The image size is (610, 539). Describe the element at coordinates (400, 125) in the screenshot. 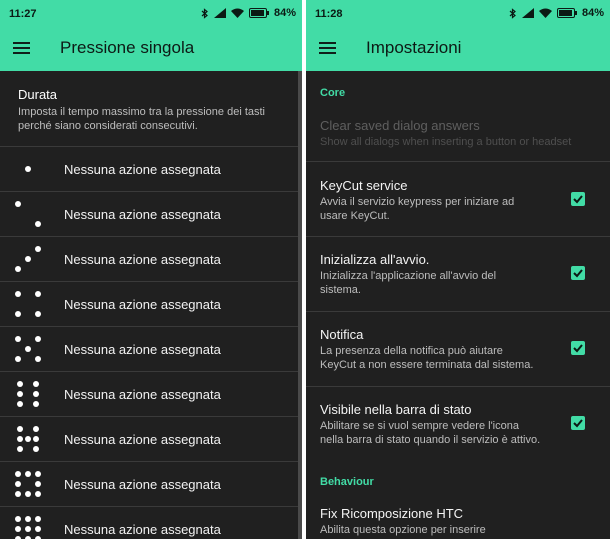

I see `clear-title: Clear saved dialog answers` at that location.